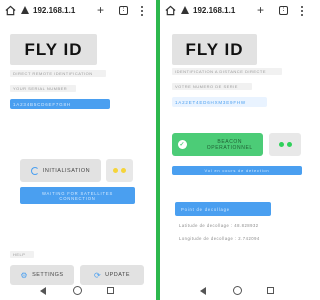 Image resolution: width=320 pixels, height=300 pixels. What do you see at coordinates (223, 209) in the screenshot?
I see `takeoff-point-bar: Point de decollage` at bounding box center [223, 209].